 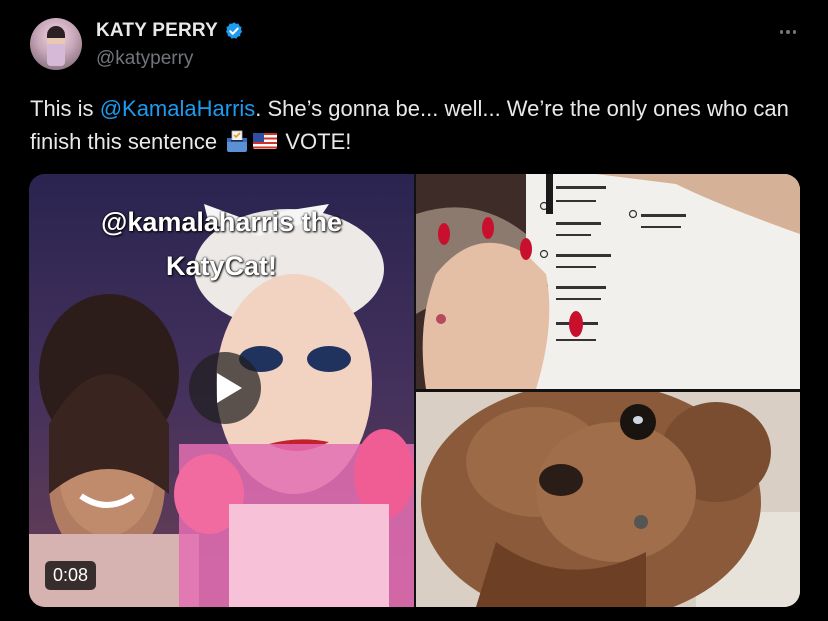 I want to click on video-duration-badge: 0:08, so click(x=71, y=575).